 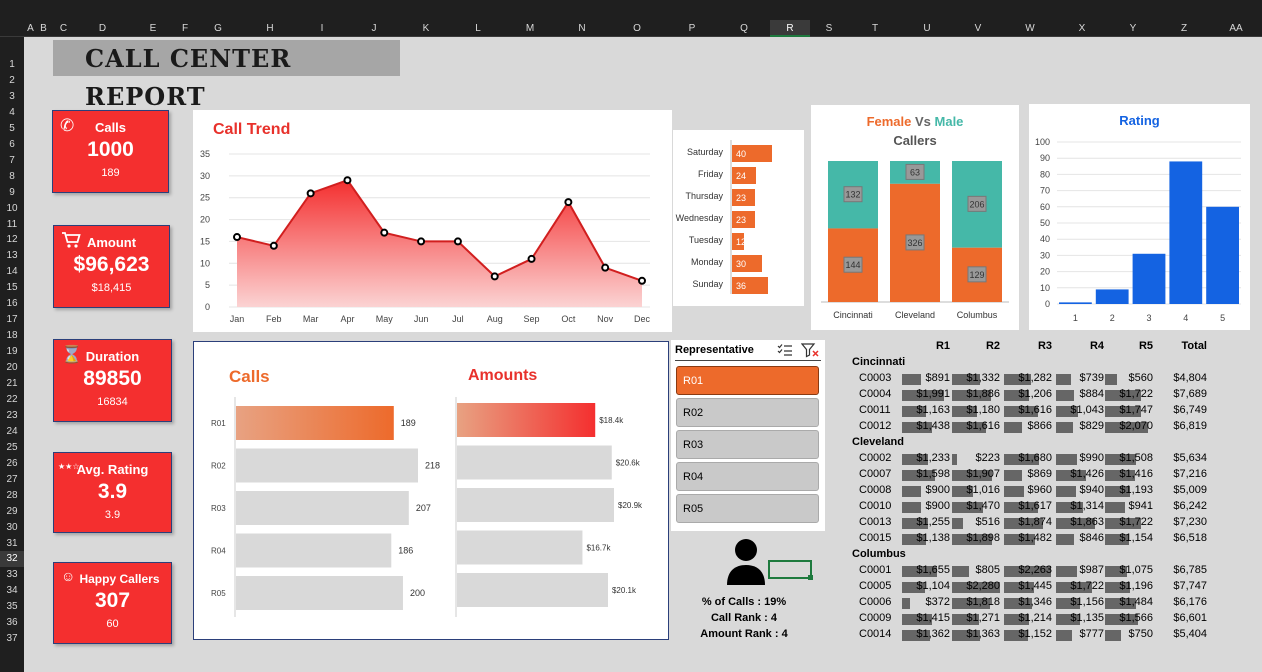 What do you see at coordinates (12, 432) in the screenshot?
I see `row-header-24: 24` at bounding box center [12, 432].